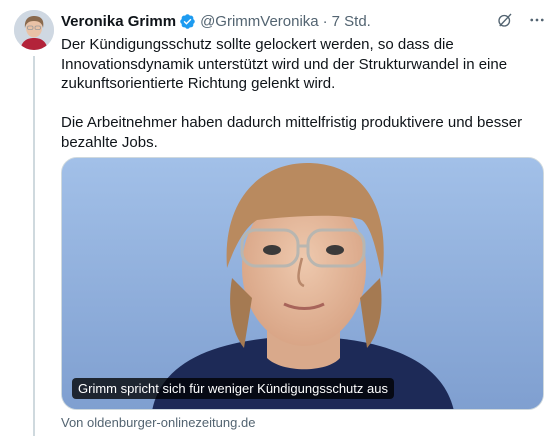 The height and width of the screenshot is (436, 559). I want to click on display-name: Veronika Grimm, so click(118, 21).